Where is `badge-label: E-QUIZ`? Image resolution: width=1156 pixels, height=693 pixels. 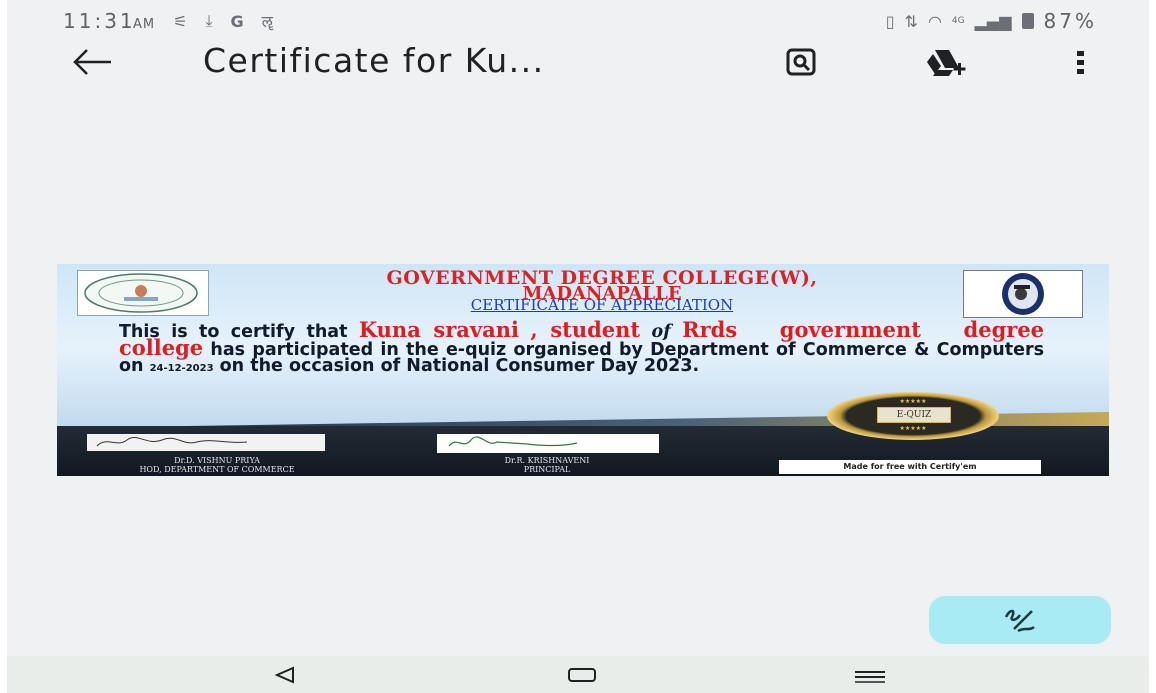
badge-label: E-QUIZ is located at coordinates (914, 415).